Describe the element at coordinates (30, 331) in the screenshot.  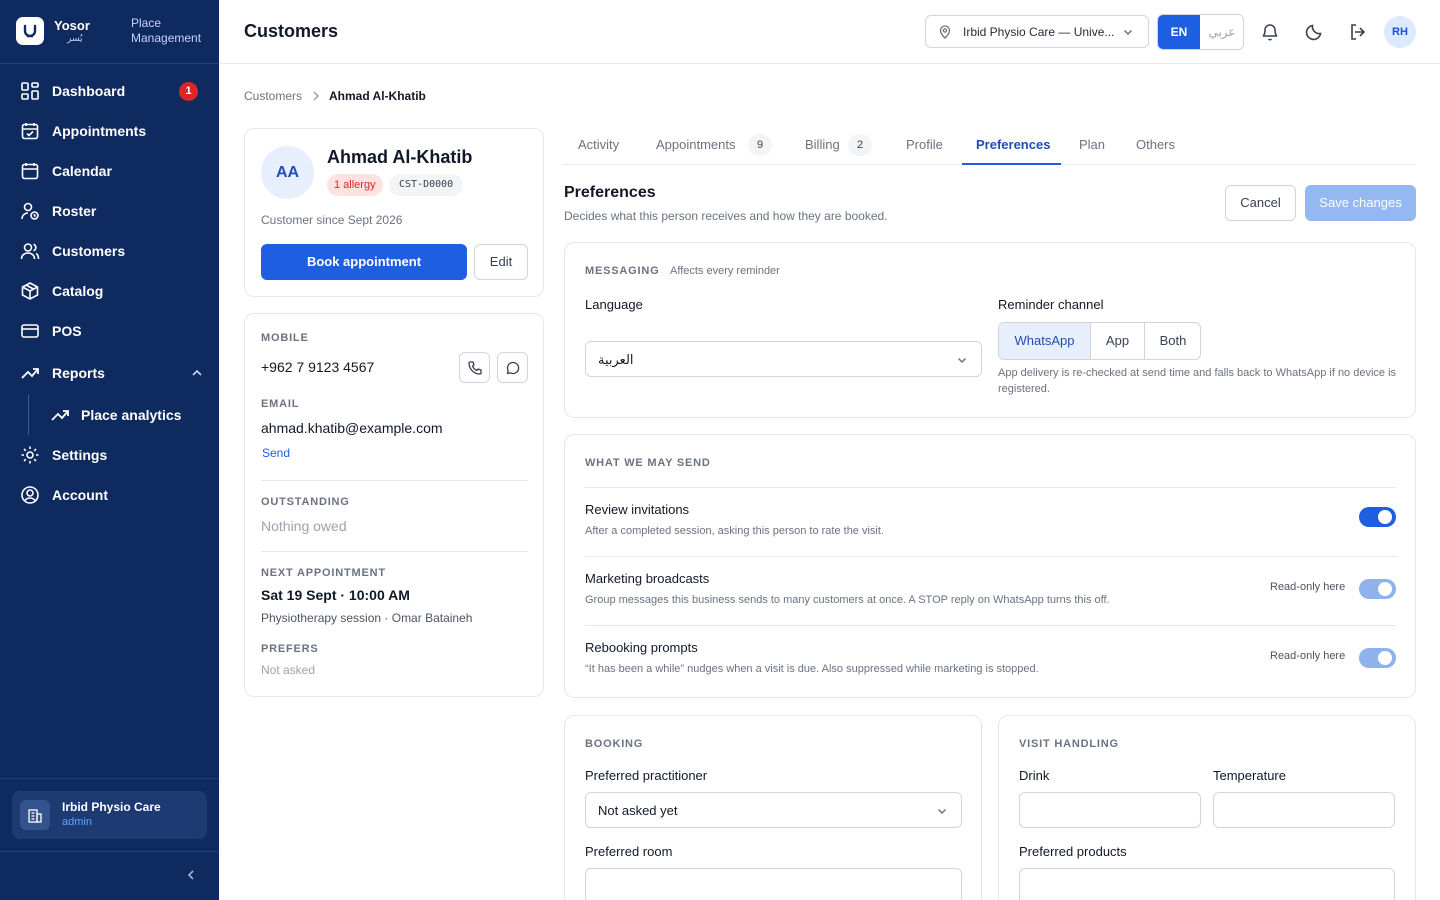
I see `credit-card-icon` at that location.